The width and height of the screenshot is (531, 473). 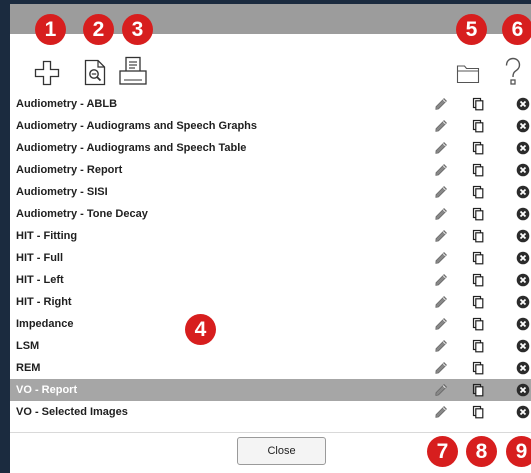 What do you see at coordinates (28, 368) in the screenshot?
I see `template-name: REM` at bounding box center [28, 368].